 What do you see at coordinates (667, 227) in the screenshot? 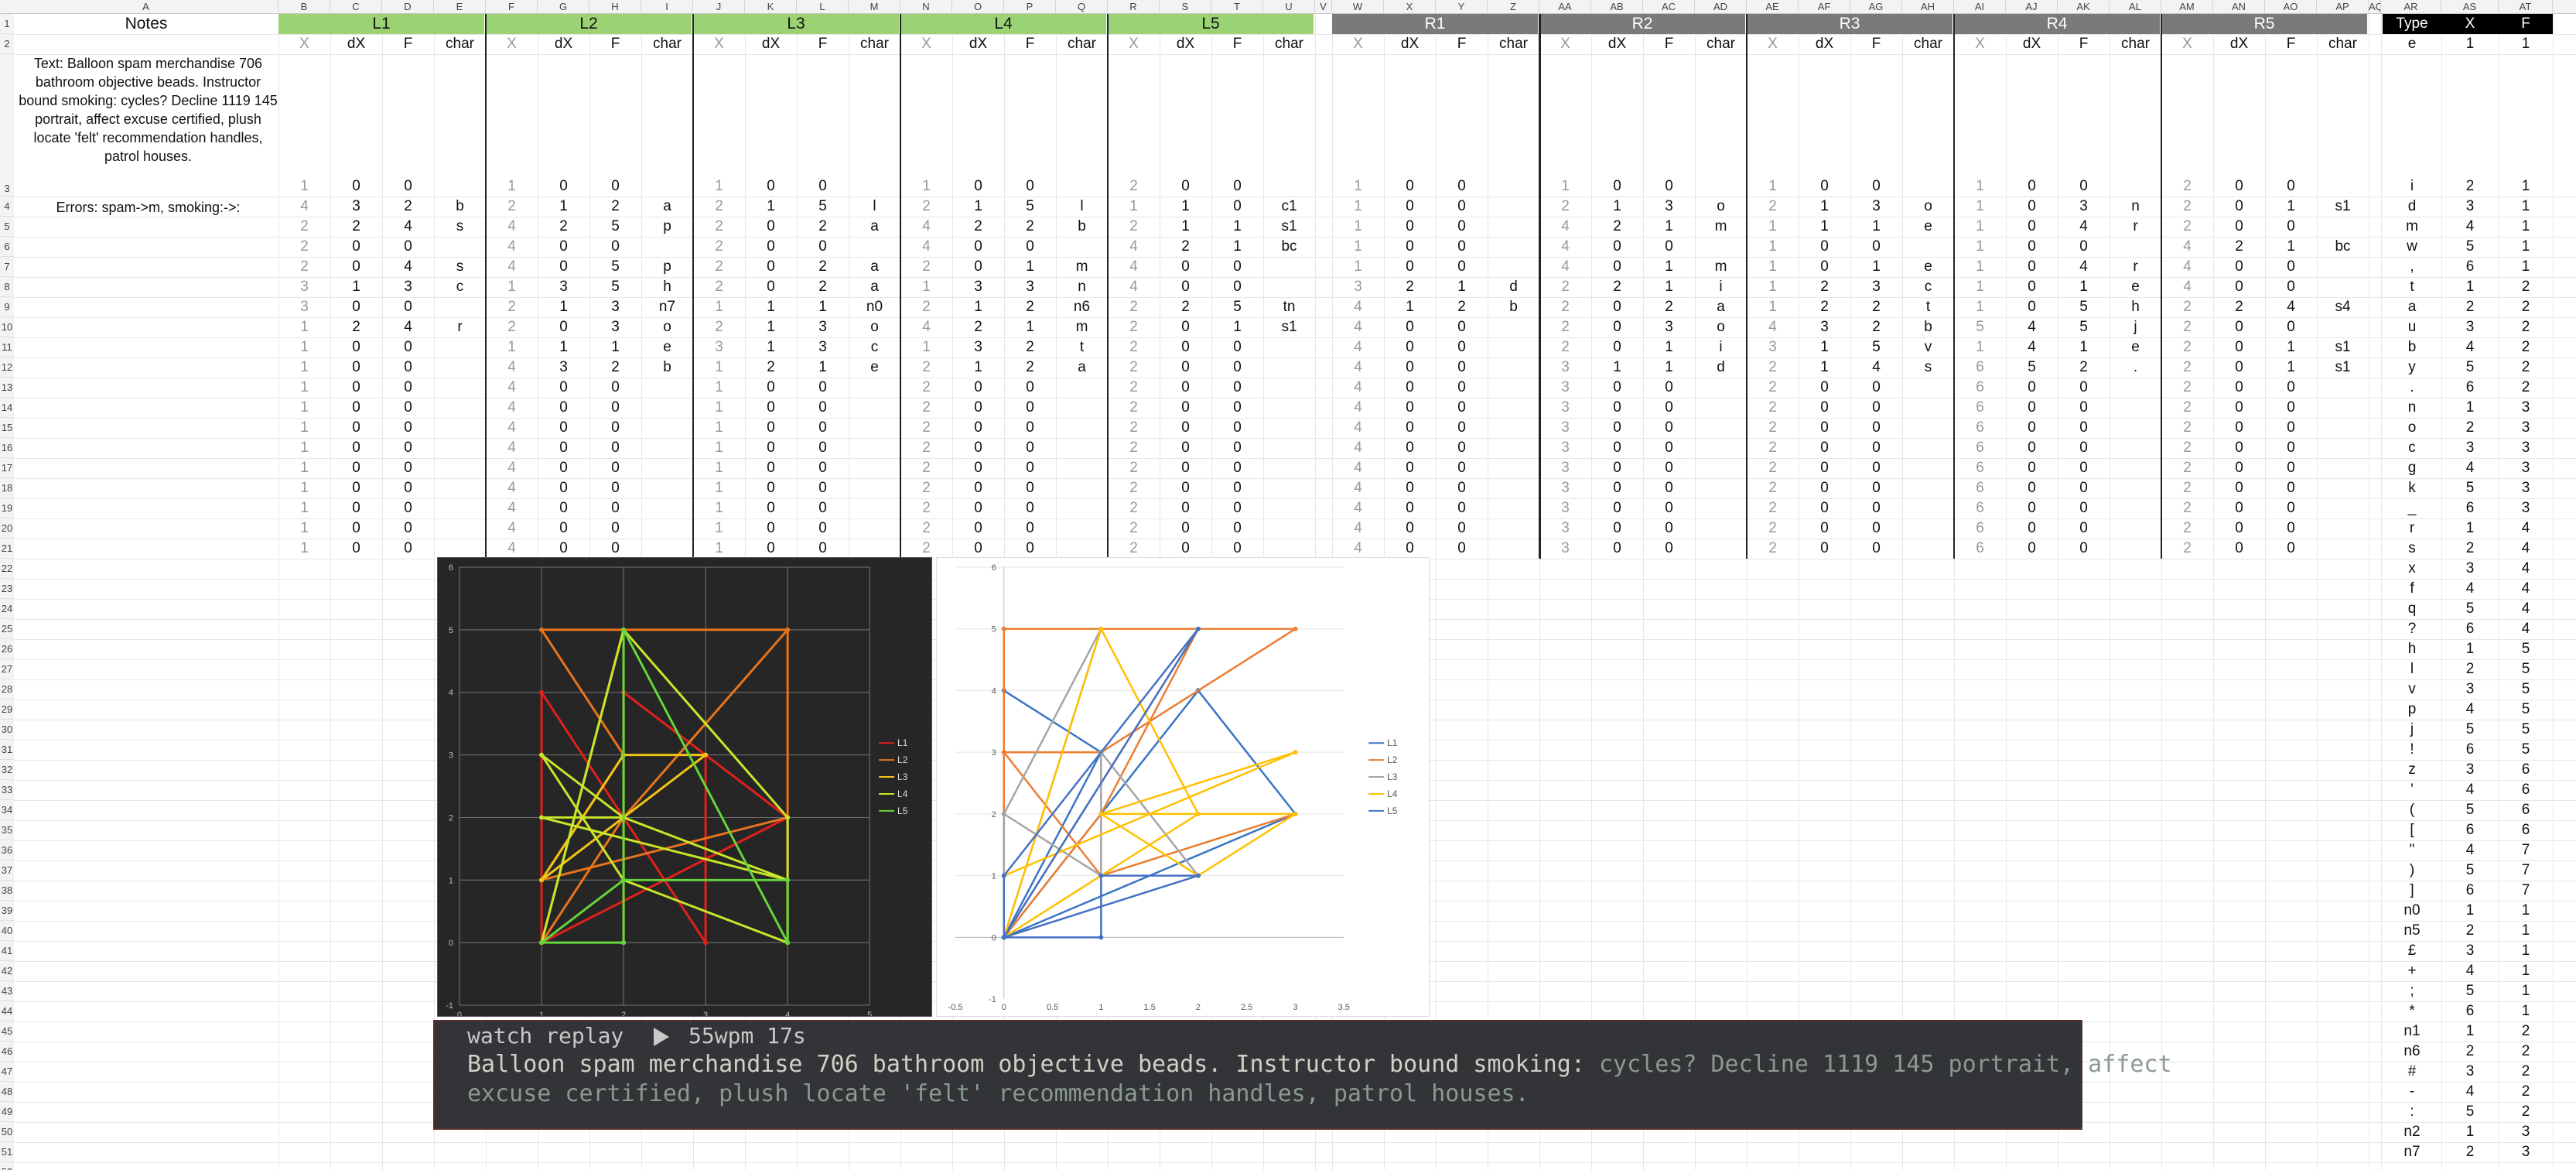
I see `data-cell: p` at bounding box center [667, 227].